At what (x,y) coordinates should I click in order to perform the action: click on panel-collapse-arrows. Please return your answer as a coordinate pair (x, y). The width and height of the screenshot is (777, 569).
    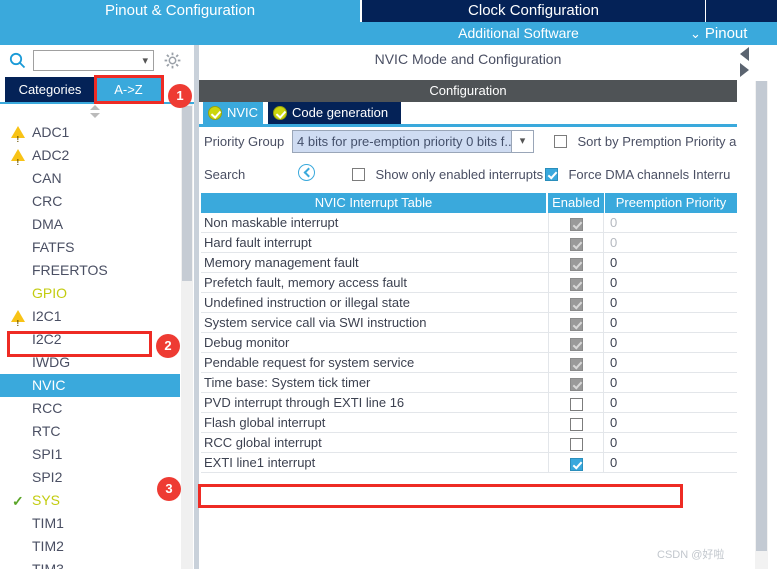
    Looking at the image, I should click on (745, 63).